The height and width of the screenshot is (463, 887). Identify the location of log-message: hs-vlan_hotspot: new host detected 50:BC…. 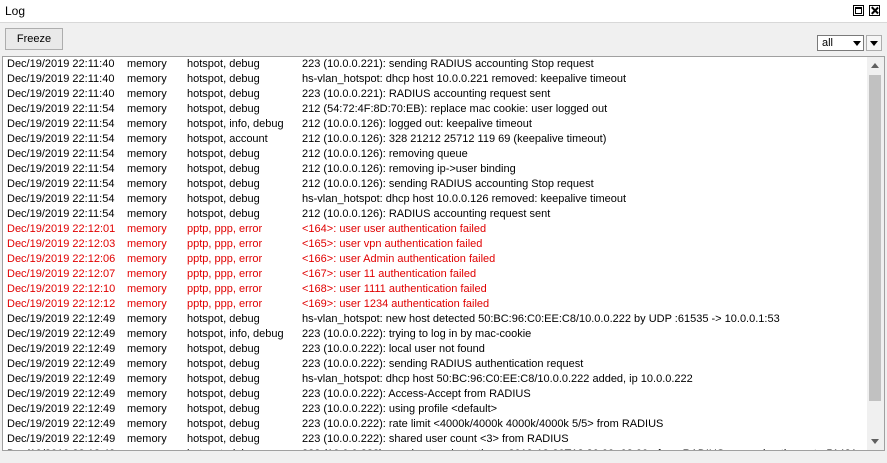
(541, 319).